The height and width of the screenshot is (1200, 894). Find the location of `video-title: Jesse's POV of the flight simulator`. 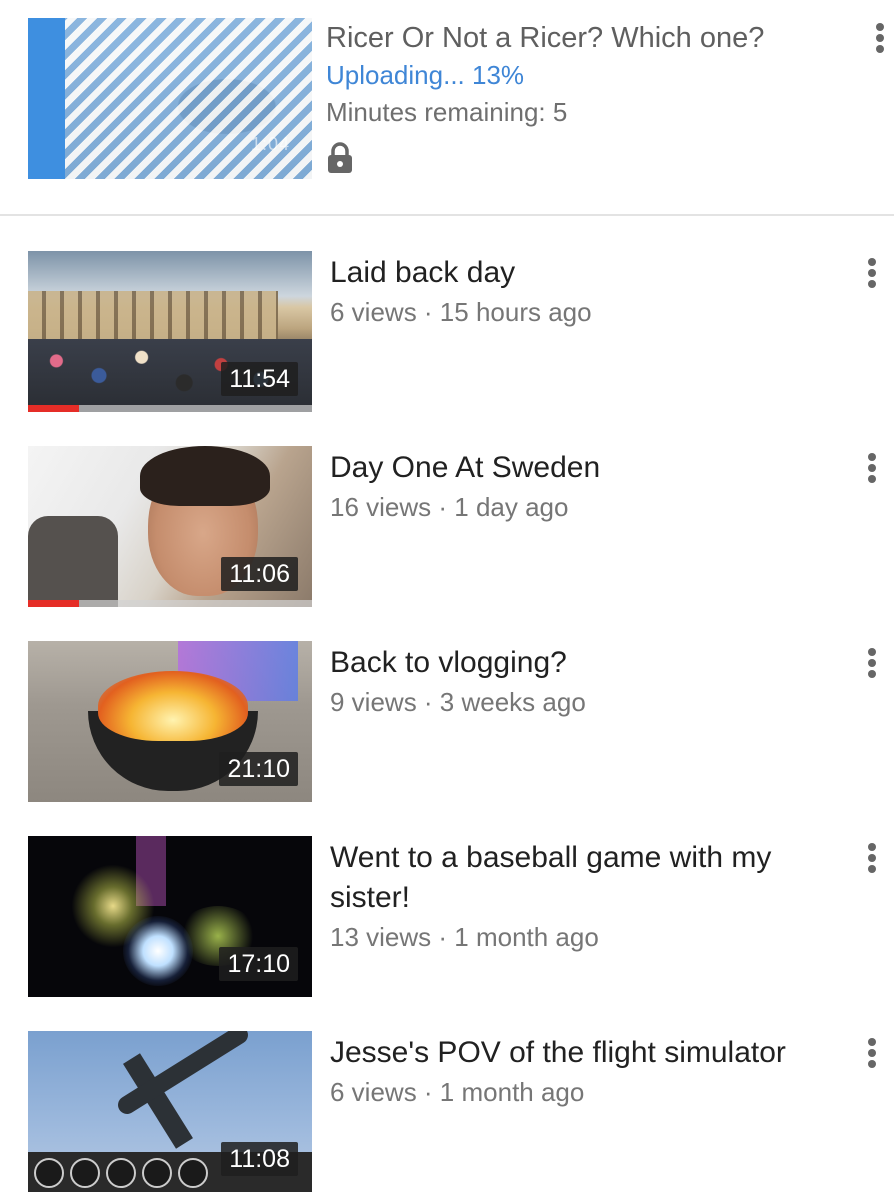

video-title: Jesse's POV of the flight simulator is located at coordinates (580, 1053).